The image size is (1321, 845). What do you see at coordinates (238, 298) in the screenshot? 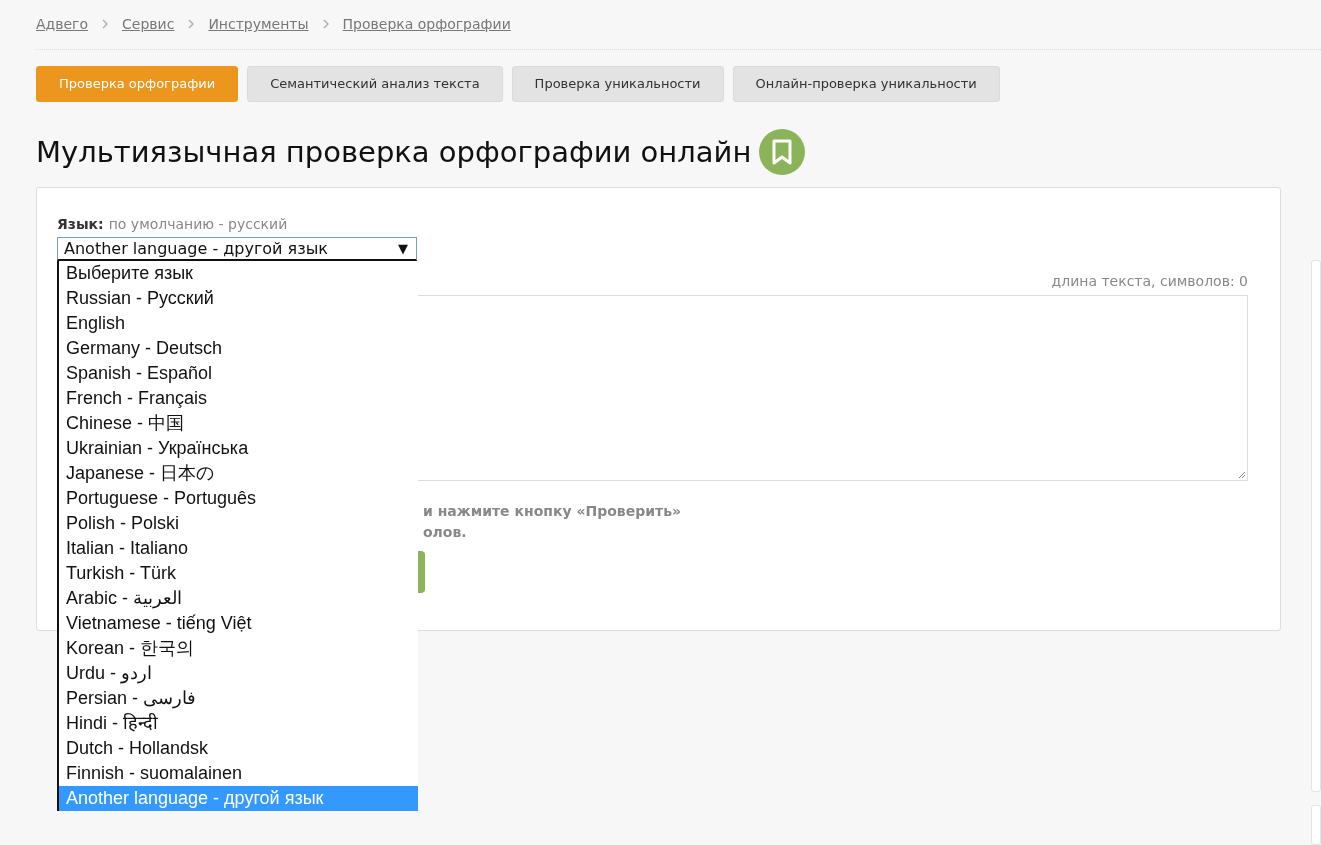
I see `language-option: Russian - Русский` at bounding box center [238, 298].